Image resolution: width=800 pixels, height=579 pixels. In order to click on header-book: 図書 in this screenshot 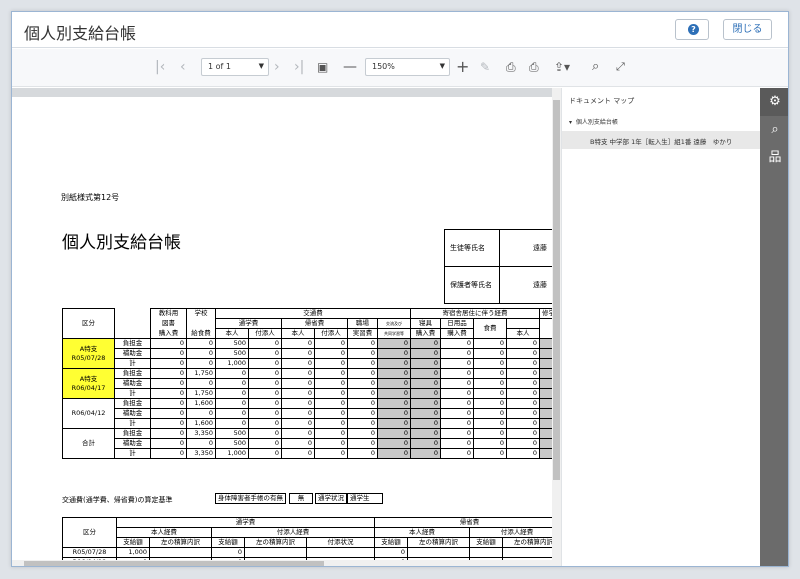, I will do `click(168, 323)`.